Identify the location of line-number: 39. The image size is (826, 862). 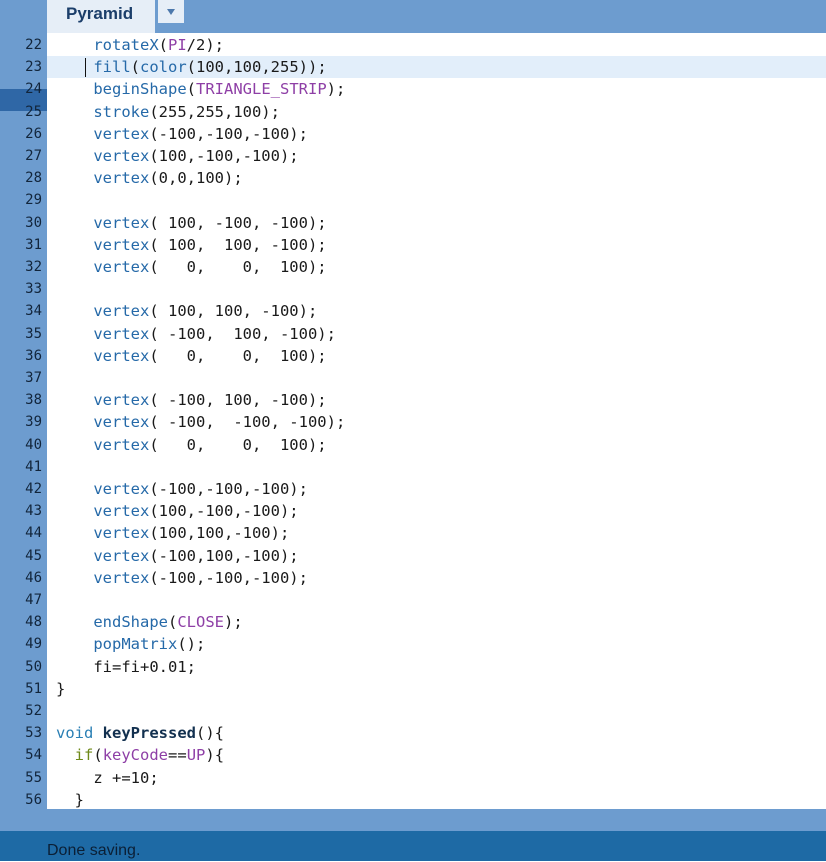
(33, 422).